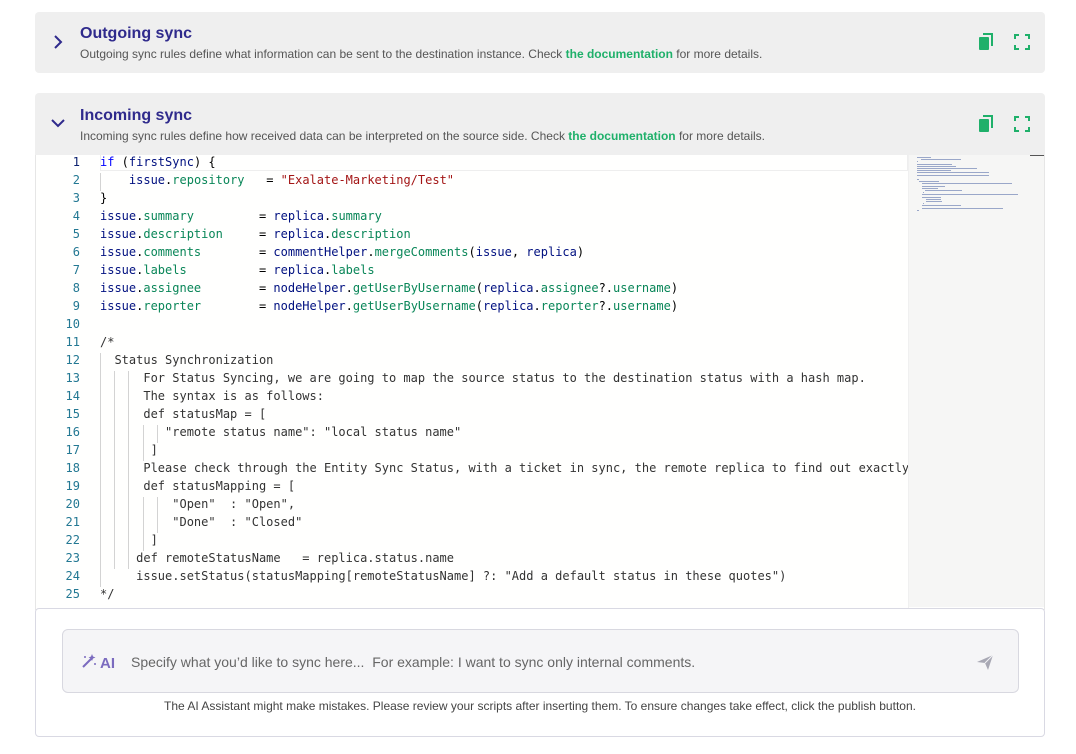 This screenshot has height=754, width=1076. I want to click on chevron-right-icon, so click(58, 42).